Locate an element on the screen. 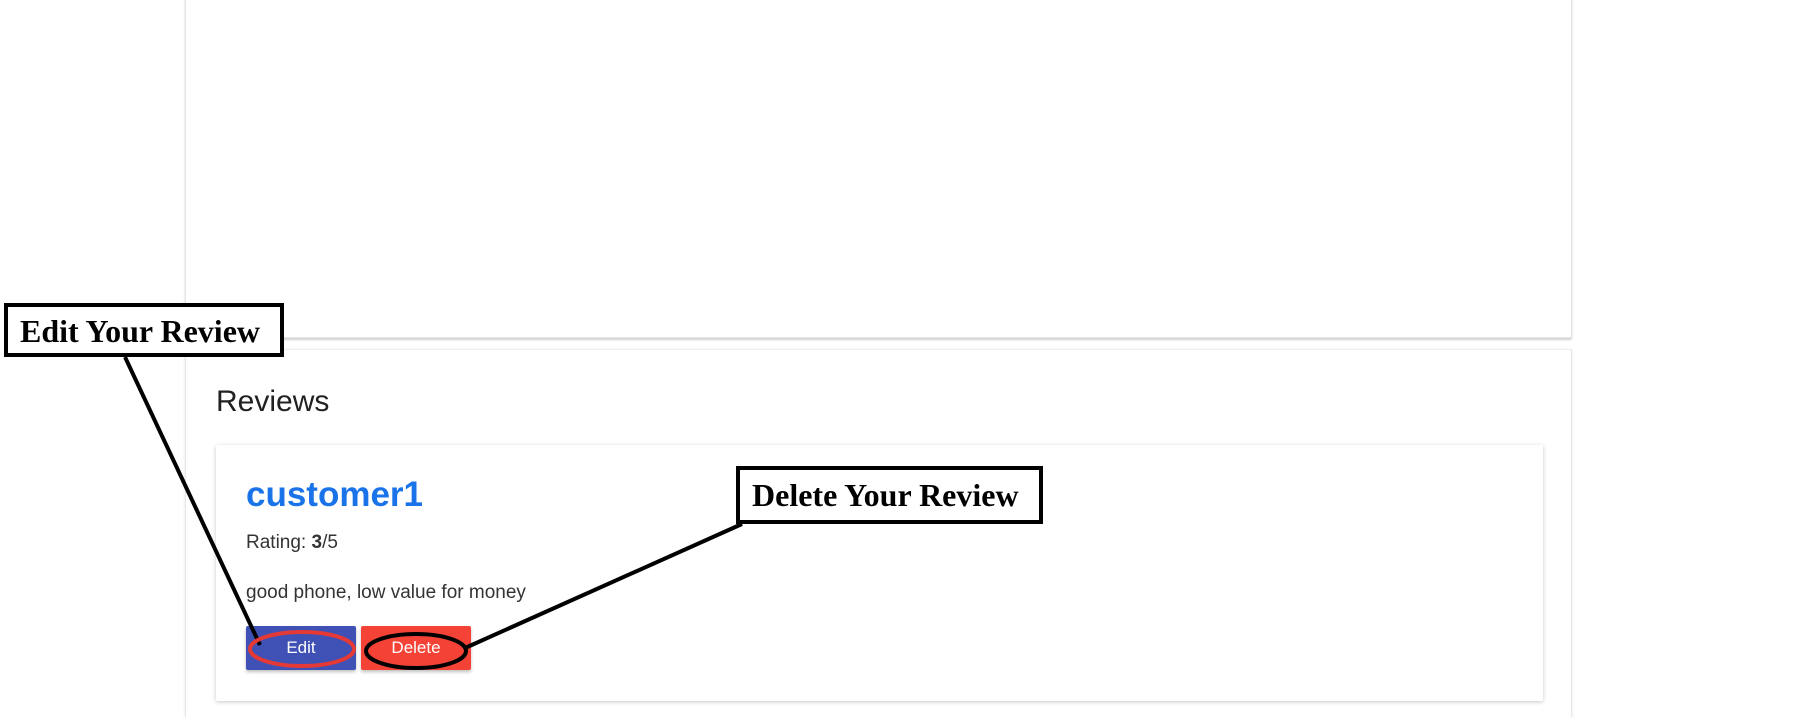 This screenshot has height=717, width=1809. review-author-link: customer1 is located at coordinates (334, 495).